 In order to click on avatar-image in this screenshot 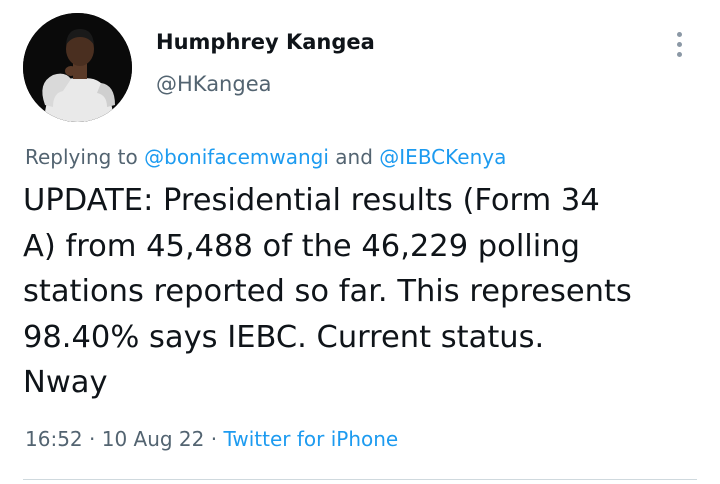, I will do `click(77, 67)`.